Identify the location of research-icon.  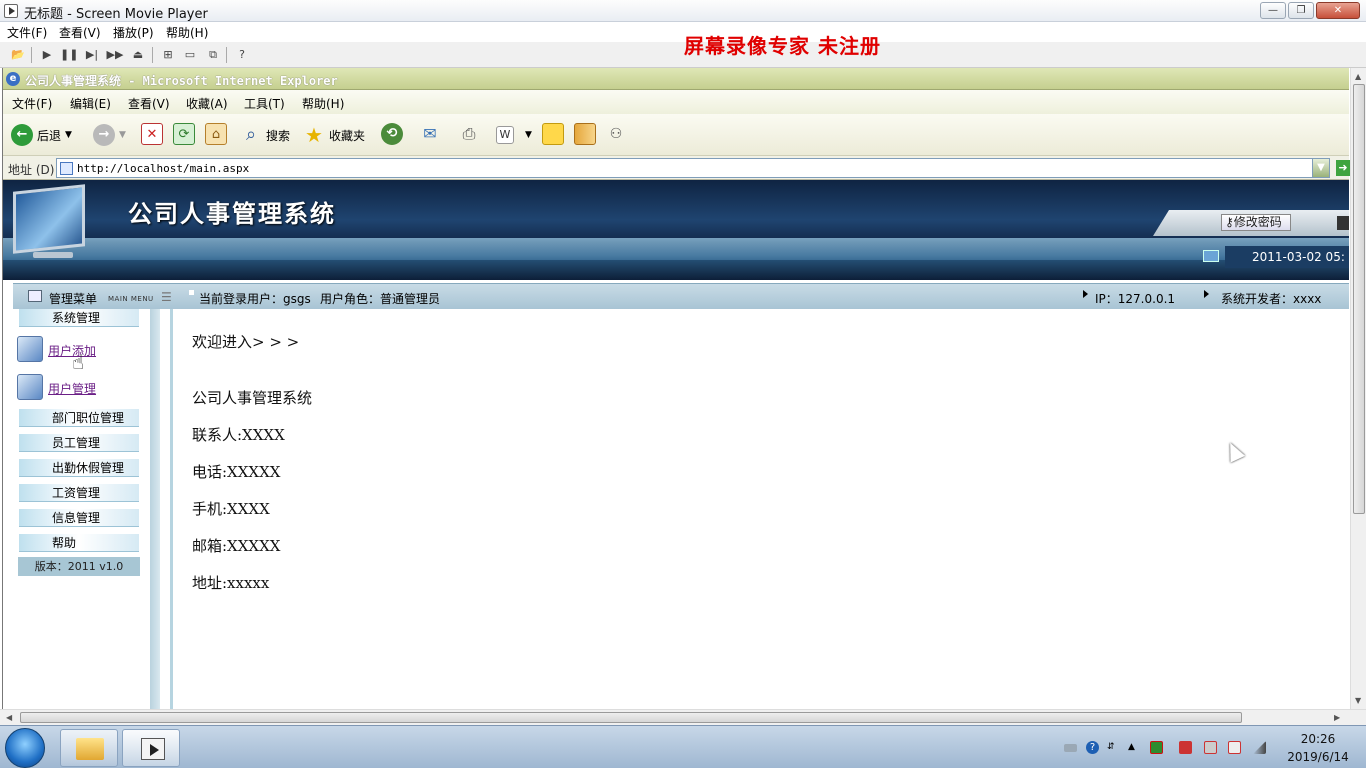
(585, 134).